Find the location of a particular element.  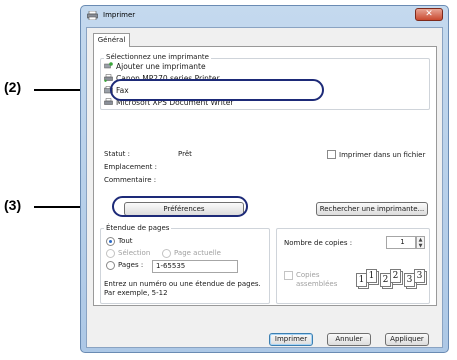

collate-illustration: 1 1 2 2 3 3 is located at coordinates (391, 280).